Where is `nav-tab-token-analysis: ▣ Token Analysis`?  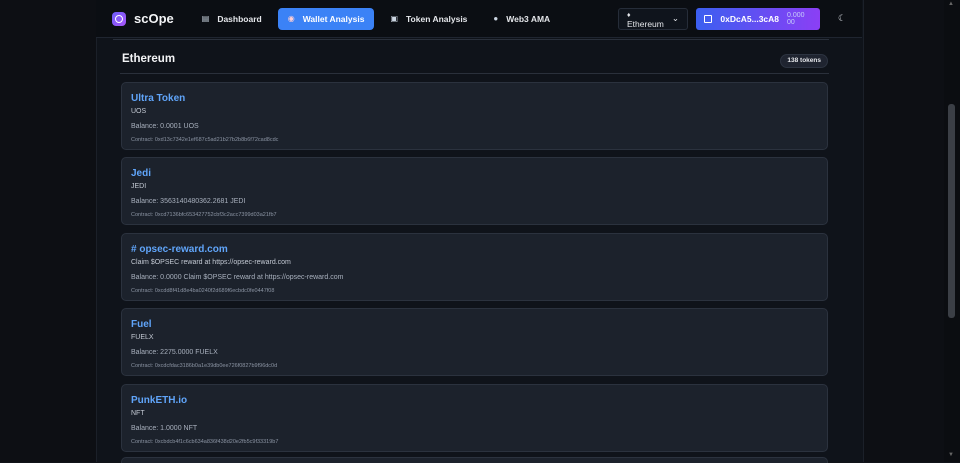
nav-tab-token-analysis: ▣ Token Analysis is located at coordinates (428, 19).